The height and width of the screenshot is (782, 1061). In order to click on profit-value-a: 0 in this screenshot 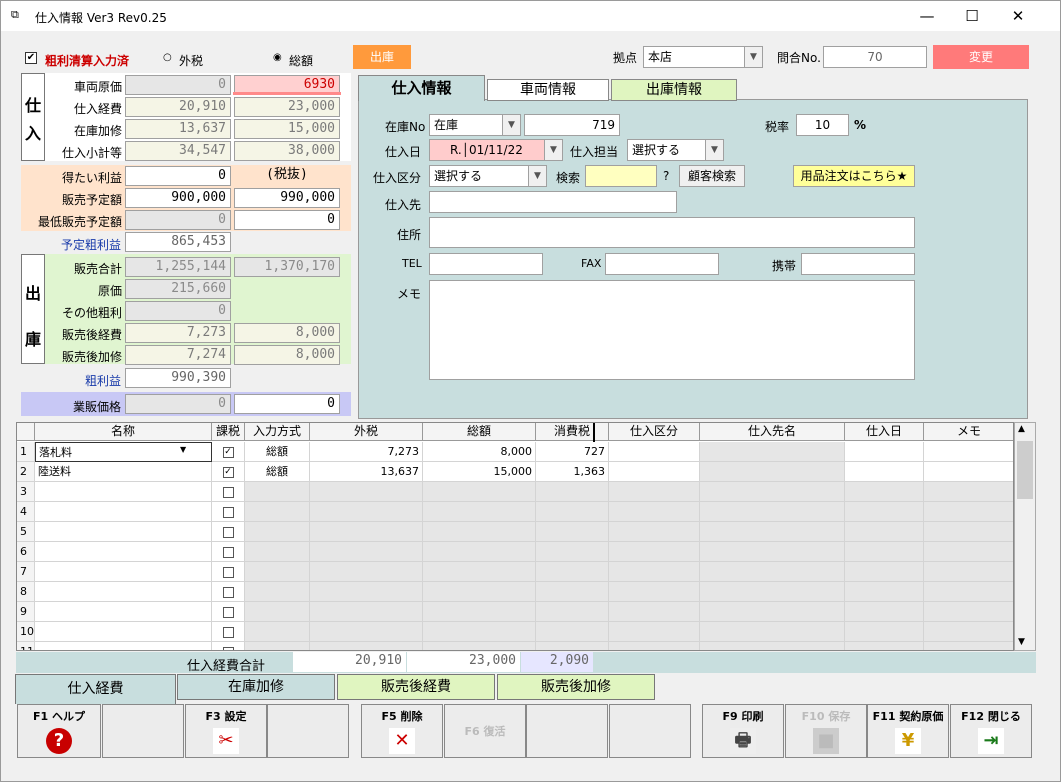, I will do `click(178, 176)`.